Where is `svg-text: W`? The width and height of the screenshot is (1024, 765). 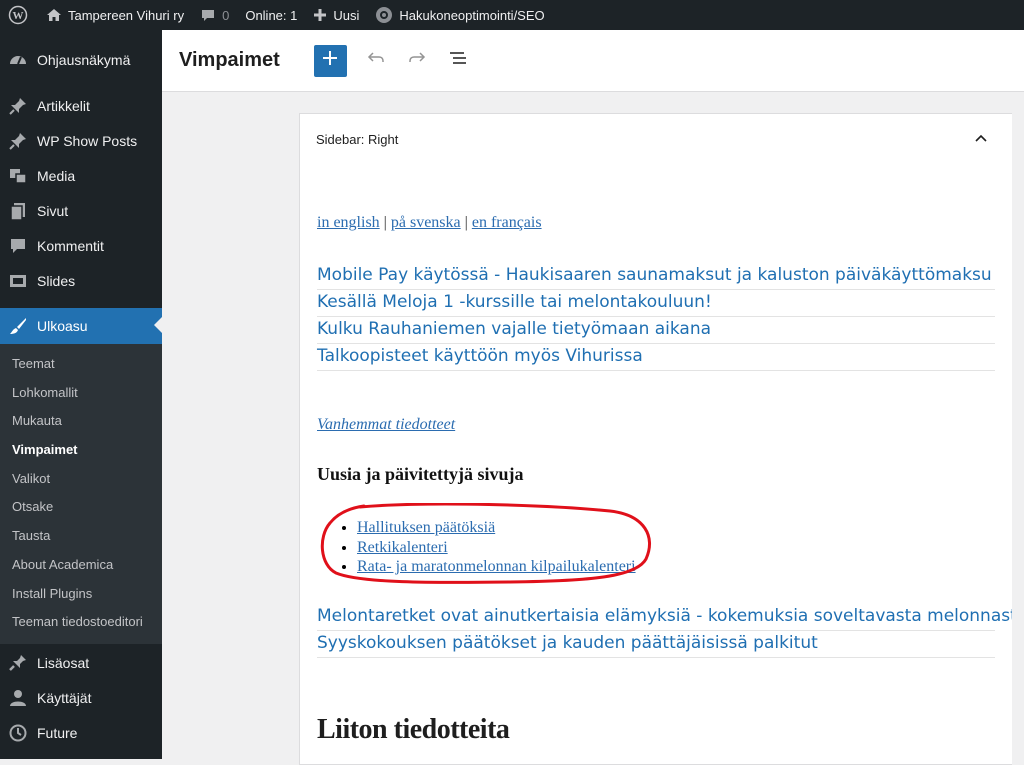
svg-text: W is located at coordinates (18, 16).